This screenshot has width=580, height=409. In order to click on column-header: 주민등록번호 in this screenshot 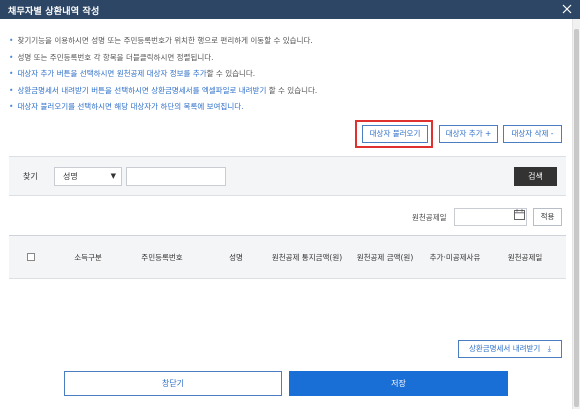, I will do `click(162, 257)`.